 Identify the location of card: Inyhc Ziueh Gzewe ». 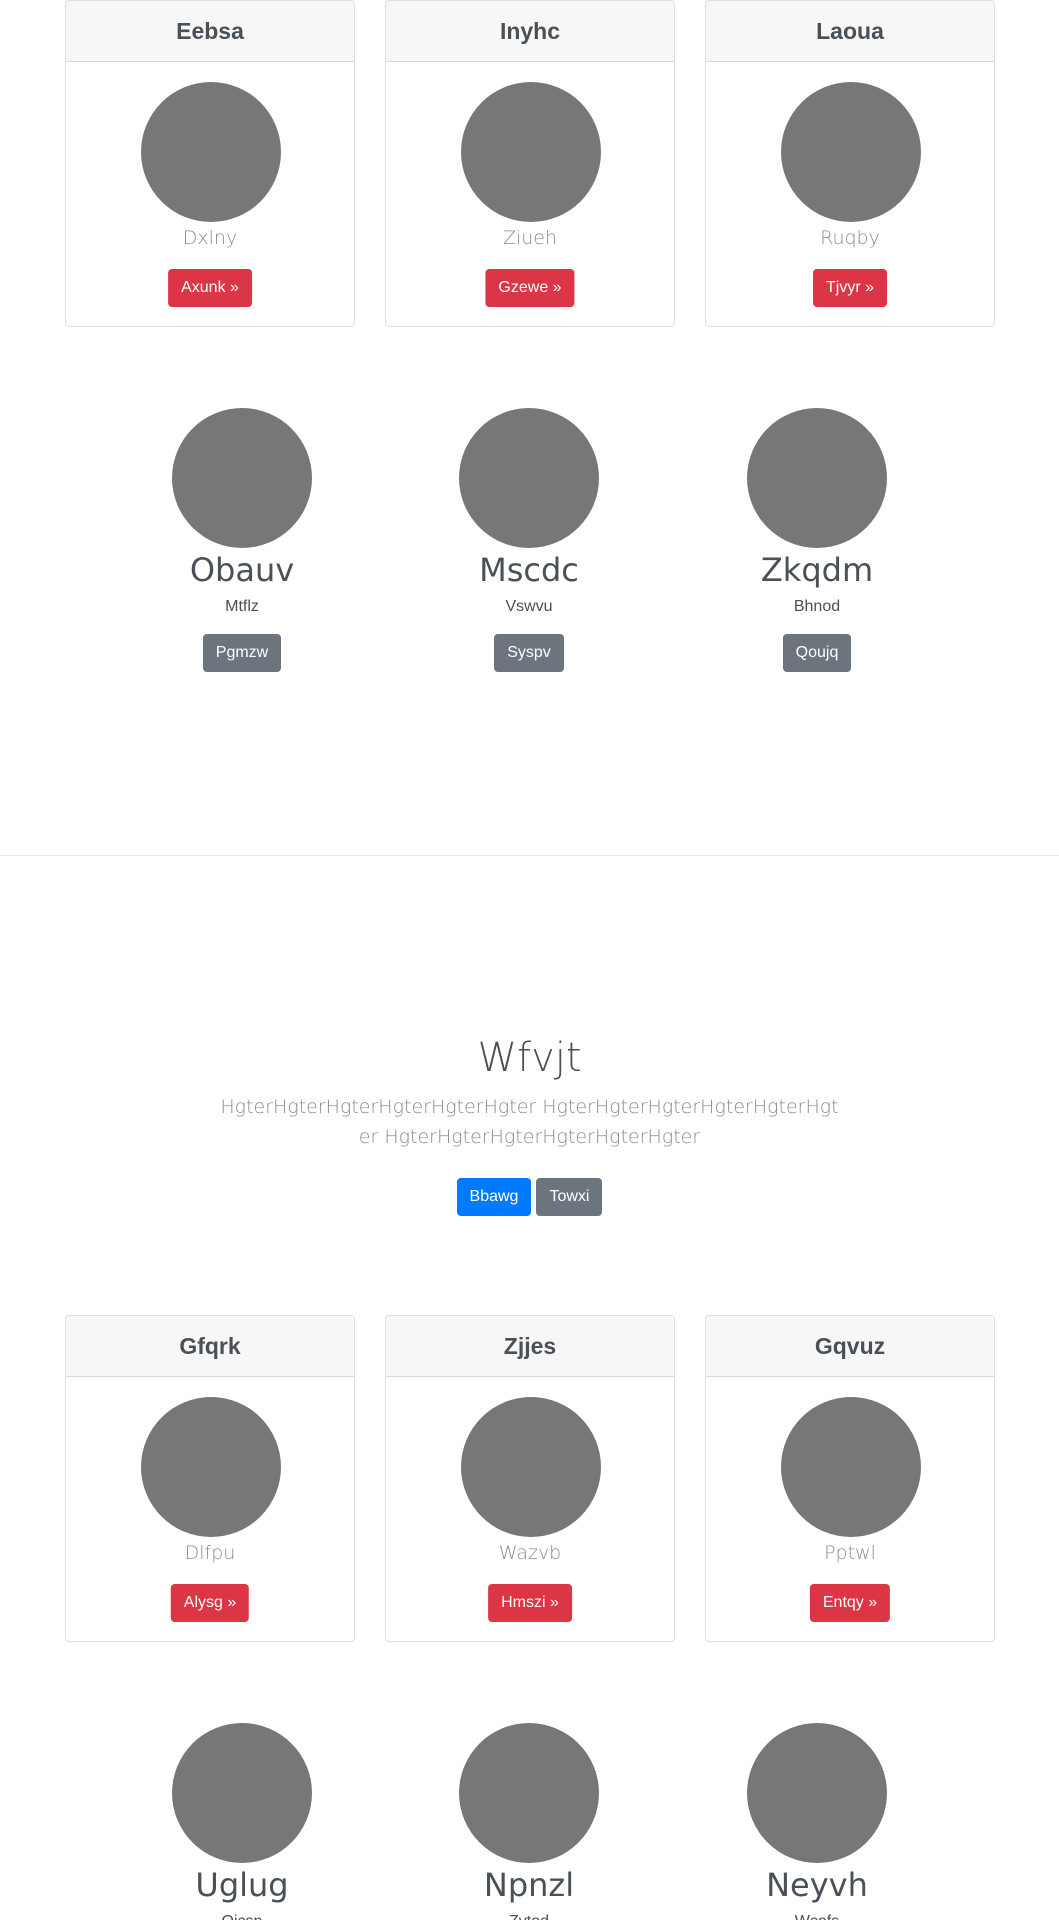
(530, 163).